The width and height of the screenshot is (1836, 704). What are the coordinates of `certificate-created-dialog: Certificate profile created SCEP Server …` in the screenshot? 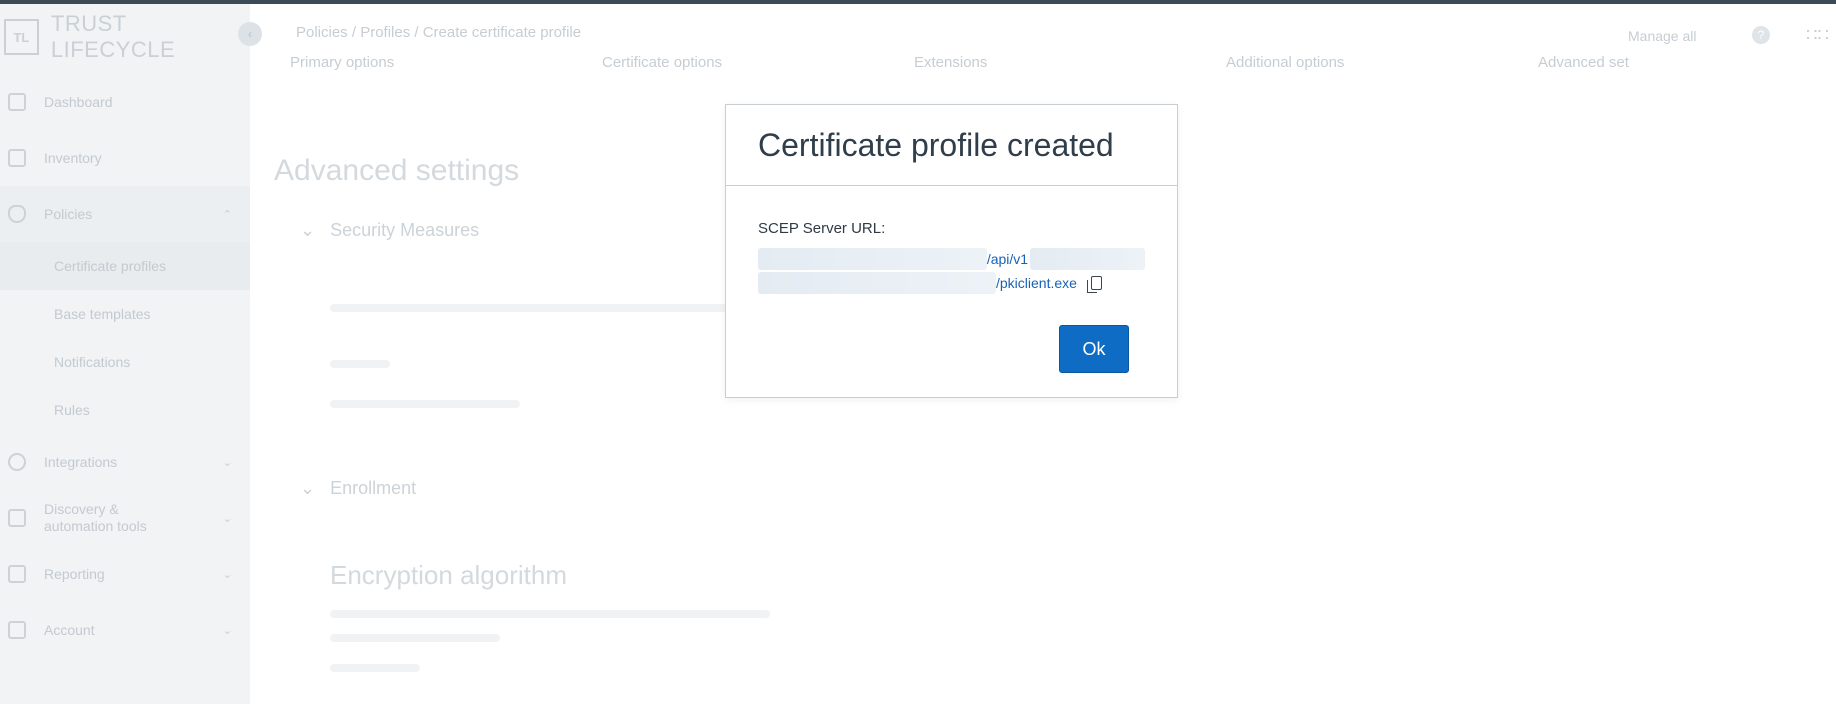 It's located at (951, 251).